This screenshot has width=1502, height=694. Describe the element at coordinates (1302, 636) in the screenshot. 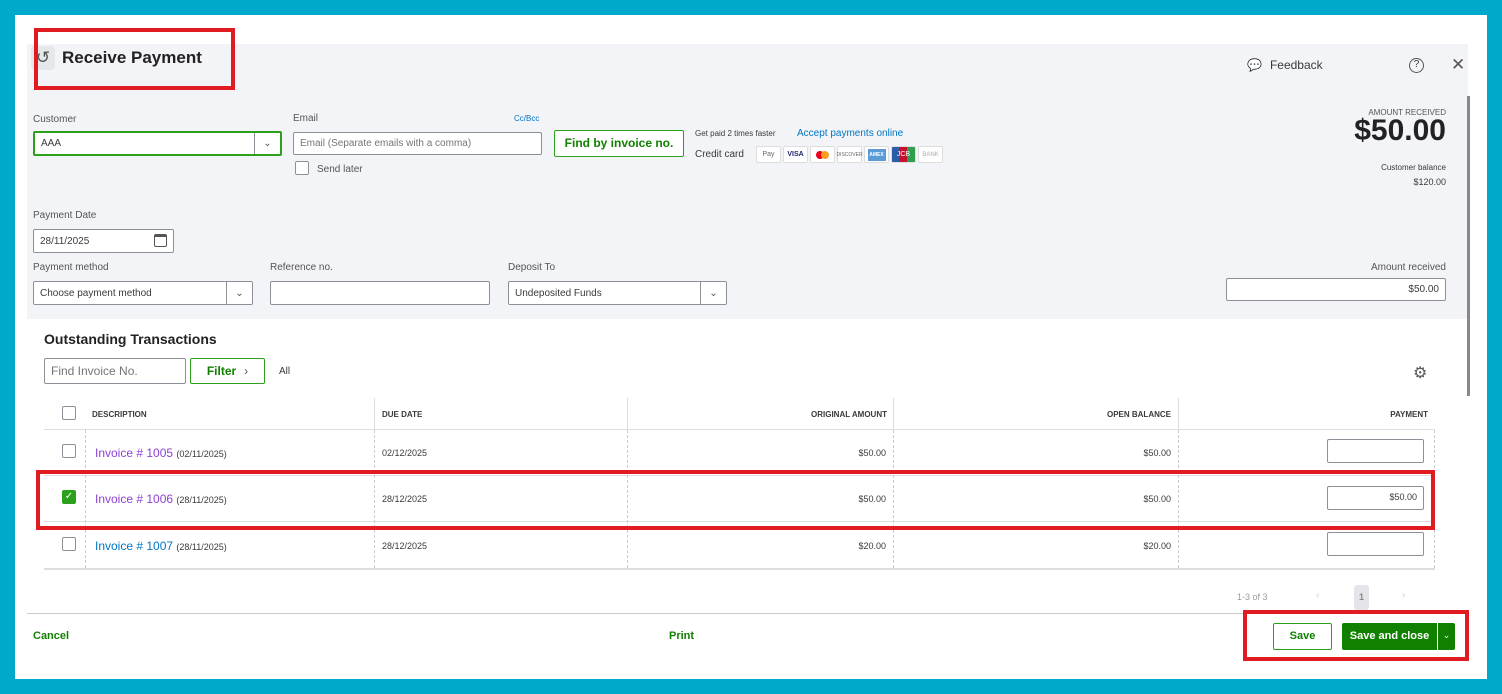

I see `save-button: Save` at that location.